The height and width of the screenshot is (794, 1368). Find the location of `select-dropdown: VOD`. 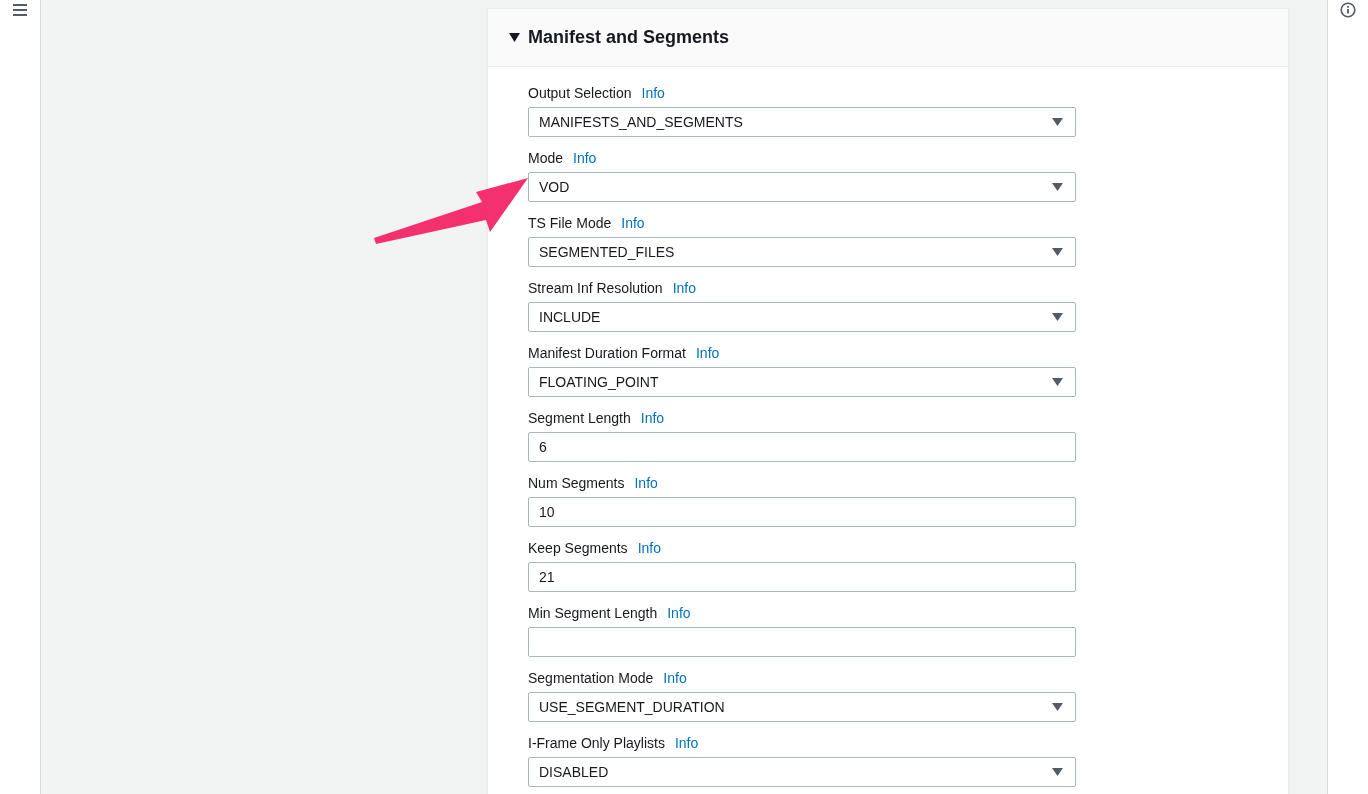

select-dropdown: VOD is located at coordinates (802, 187).